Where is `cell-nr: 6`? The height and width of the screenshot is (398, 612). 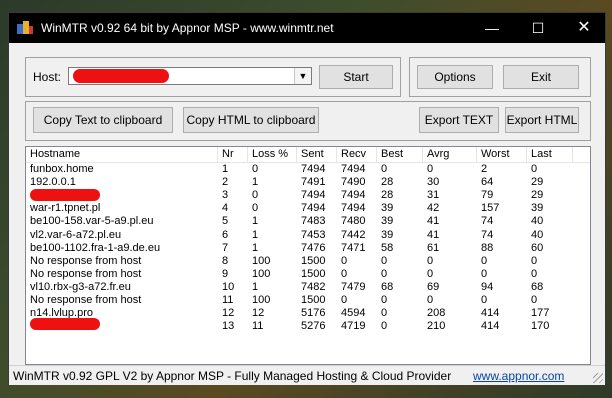 cell-nr: 6 is located at coordinates (225, 234).